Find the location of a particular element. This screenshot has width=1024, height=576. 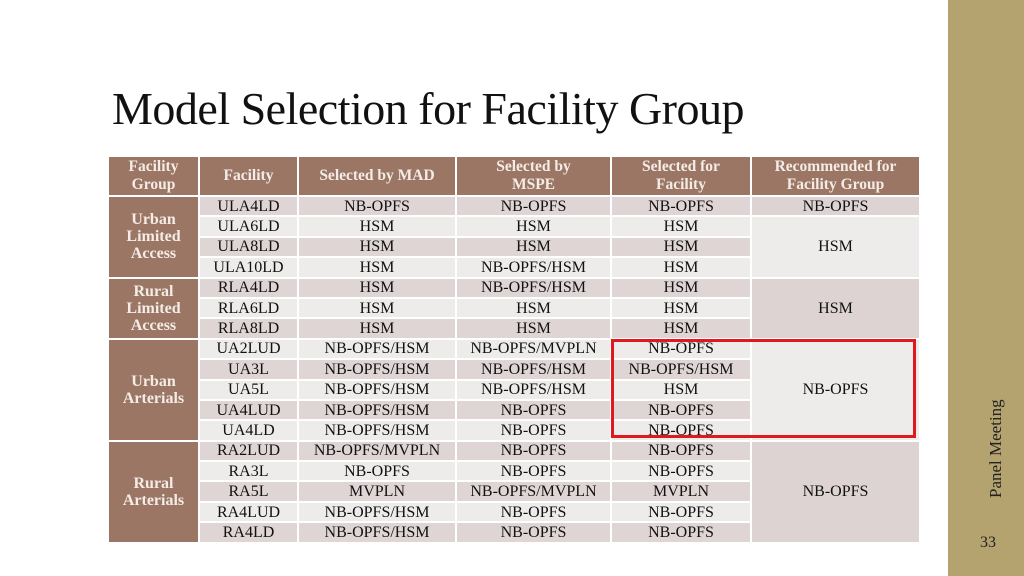

table-row: ULA6LD HSM HSM HSM HSM is located at coordinates (514, 247).